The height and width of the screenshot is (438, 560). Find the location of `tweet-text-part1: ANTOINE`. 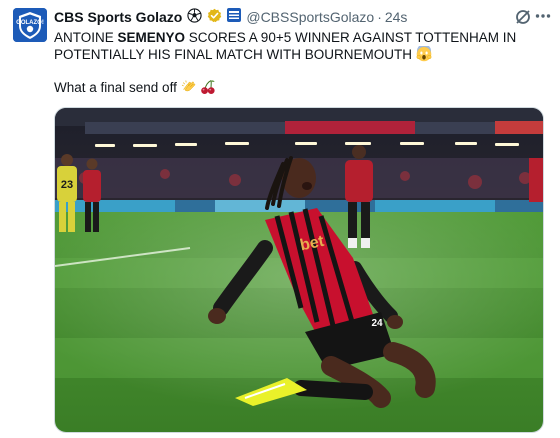

tweet-text-part1: ANTOINE is located at coordinates (86, 37).